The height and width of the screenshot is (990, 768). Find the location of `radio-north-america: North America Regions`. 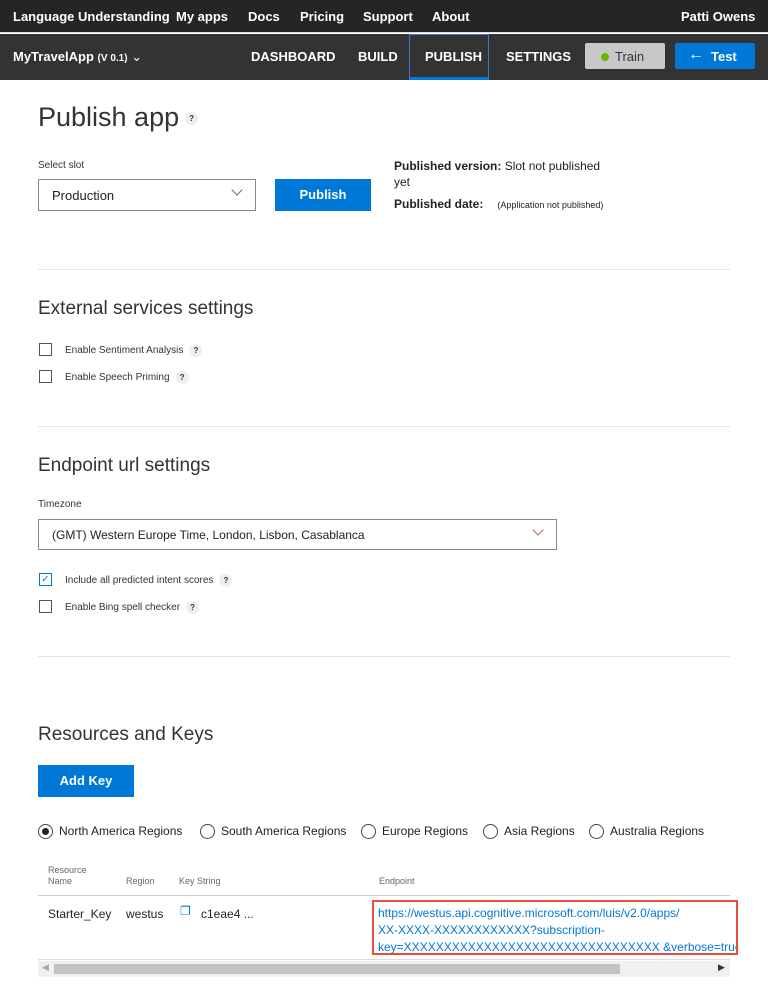

radio-north-america: North America Regions is located at coordinates (110, 832).